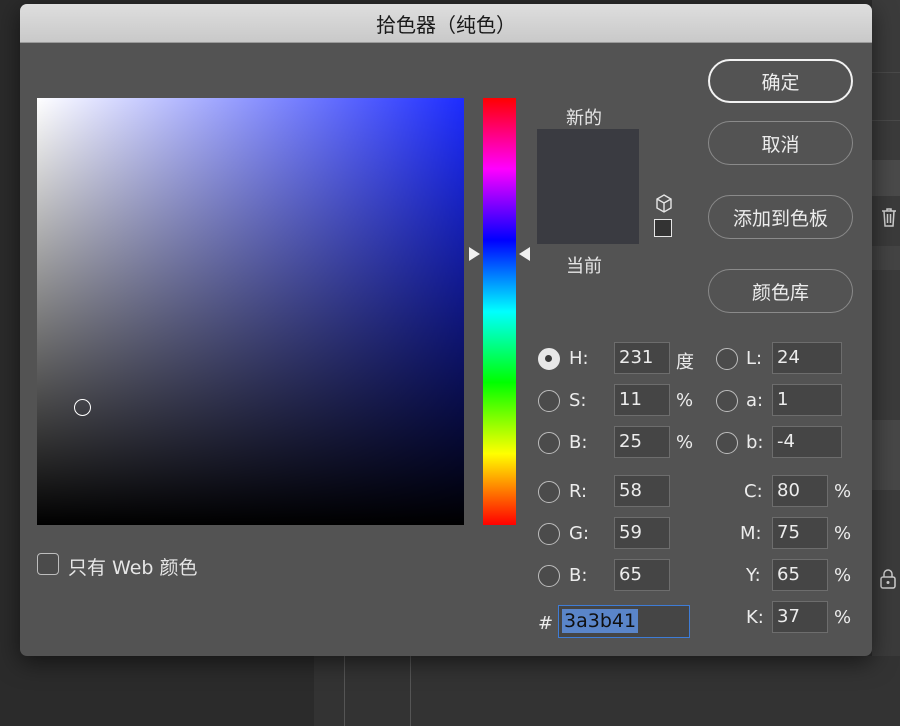 The image size is (900, 726). Describe the element at coordinates (549, 401) in the screenshot. I see `saturation-radio` at that location.